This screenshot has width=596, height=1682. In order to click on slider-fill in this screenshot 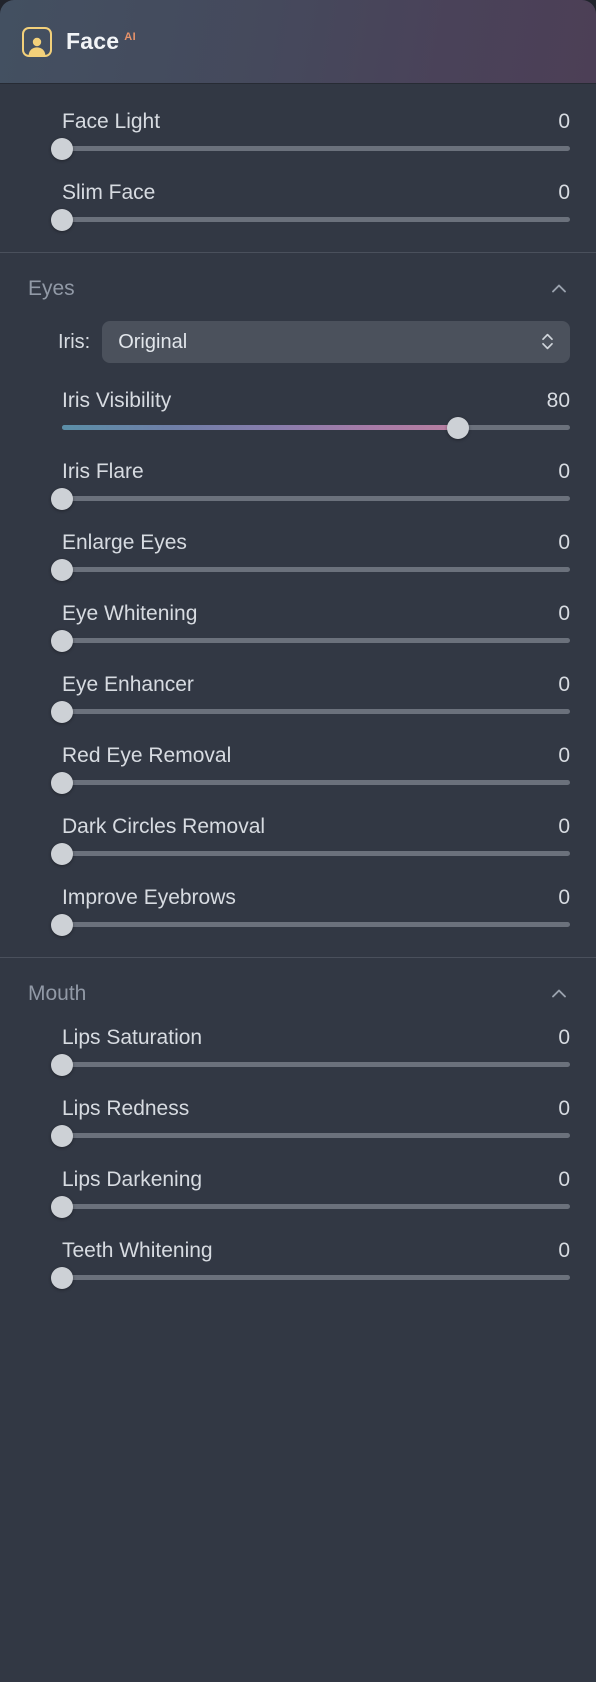, I will do `click(260, 427)`.